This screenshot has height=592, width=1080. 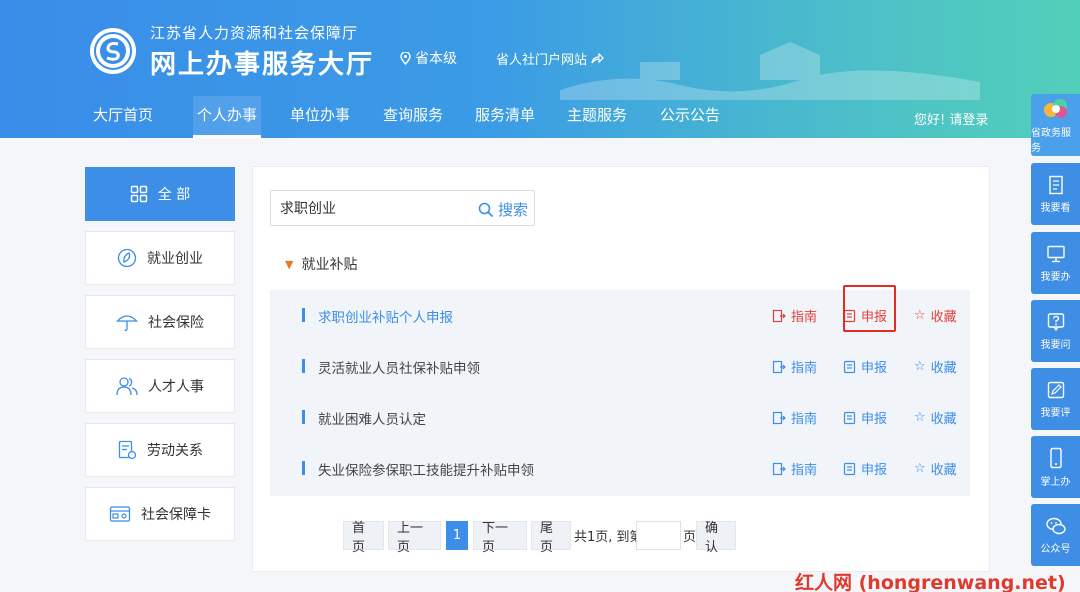 I want to click on service-title: 就业困难人员认定, so click(x=372, y=418).